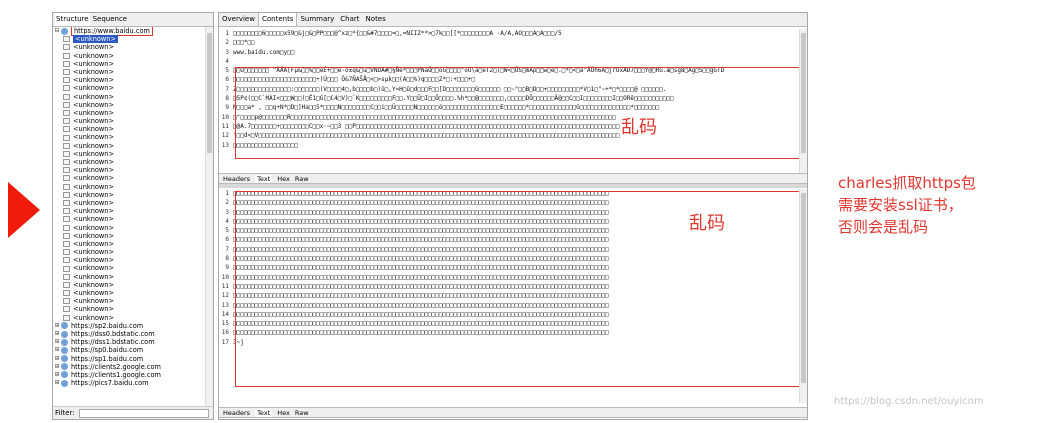 This screenshot has height=423, width=1053. Describe the element at coordinates (110, 19) in the screenshot. I see `tab-sequence: Sequence` at that location.